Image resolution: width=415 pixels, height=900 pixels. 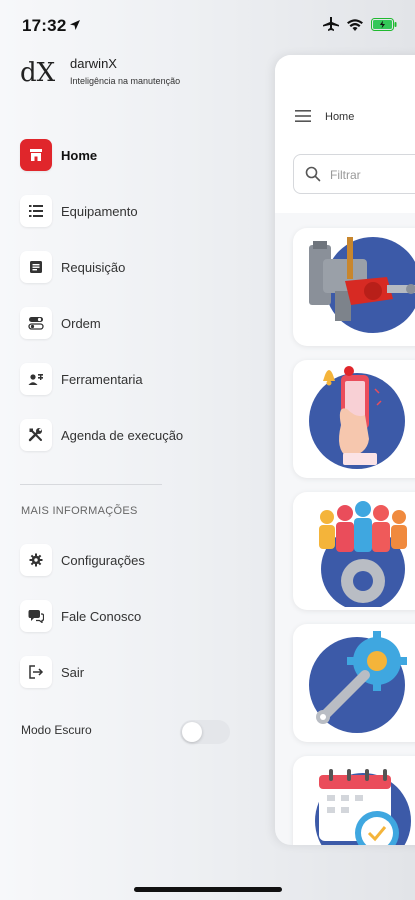 I want to click on breadcrumb: Home, so click(x=340, y=117).